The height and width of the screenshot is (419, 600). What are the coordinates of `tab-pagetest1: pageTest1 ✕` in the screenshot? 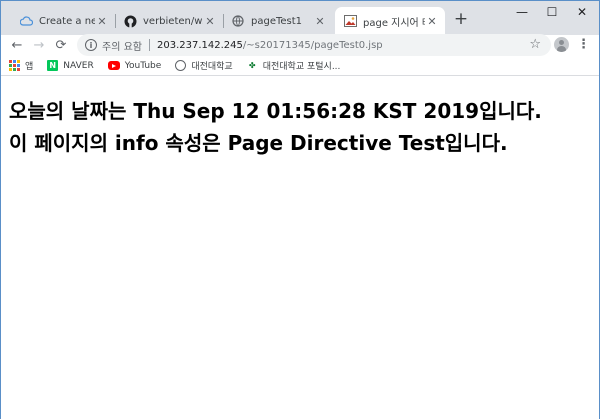 It's located at (278, 21).